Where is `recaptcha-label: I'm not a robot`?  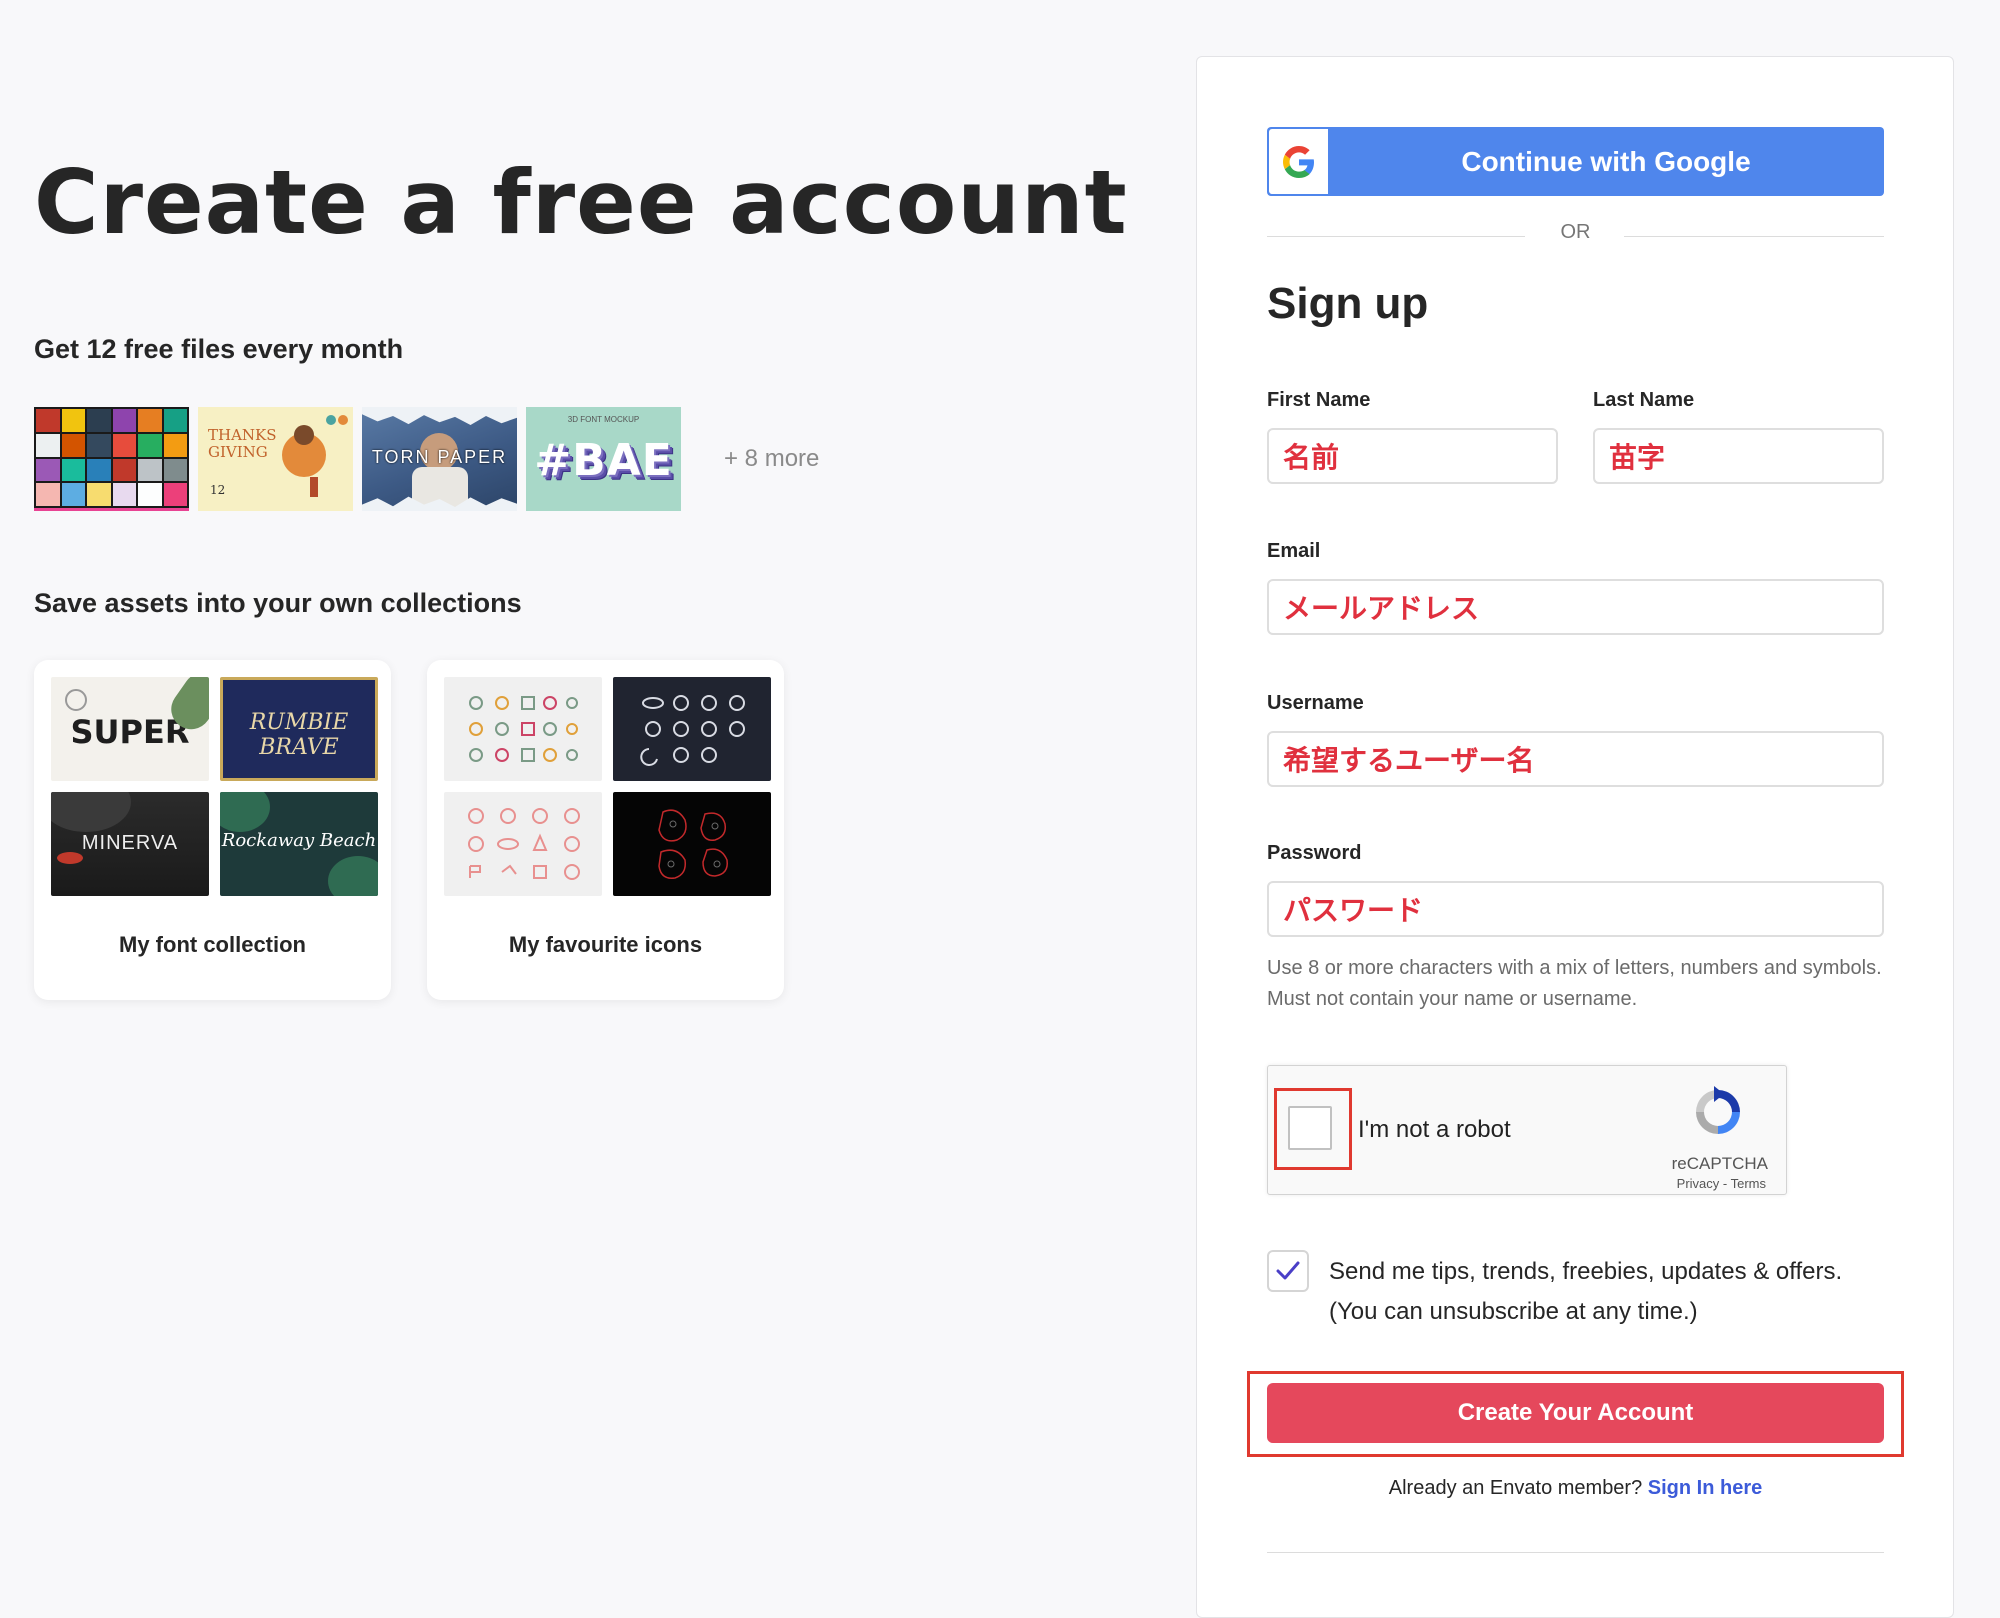 recaptcha-label: I'm not a robot is located at coordinates (1434, 1129).